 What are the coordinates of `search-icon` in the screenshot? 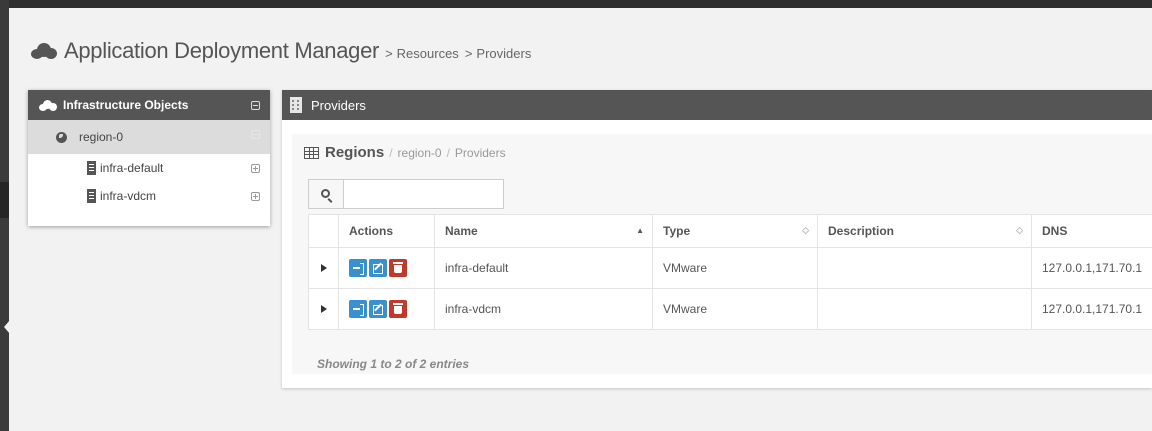 It's located at (325, 193).